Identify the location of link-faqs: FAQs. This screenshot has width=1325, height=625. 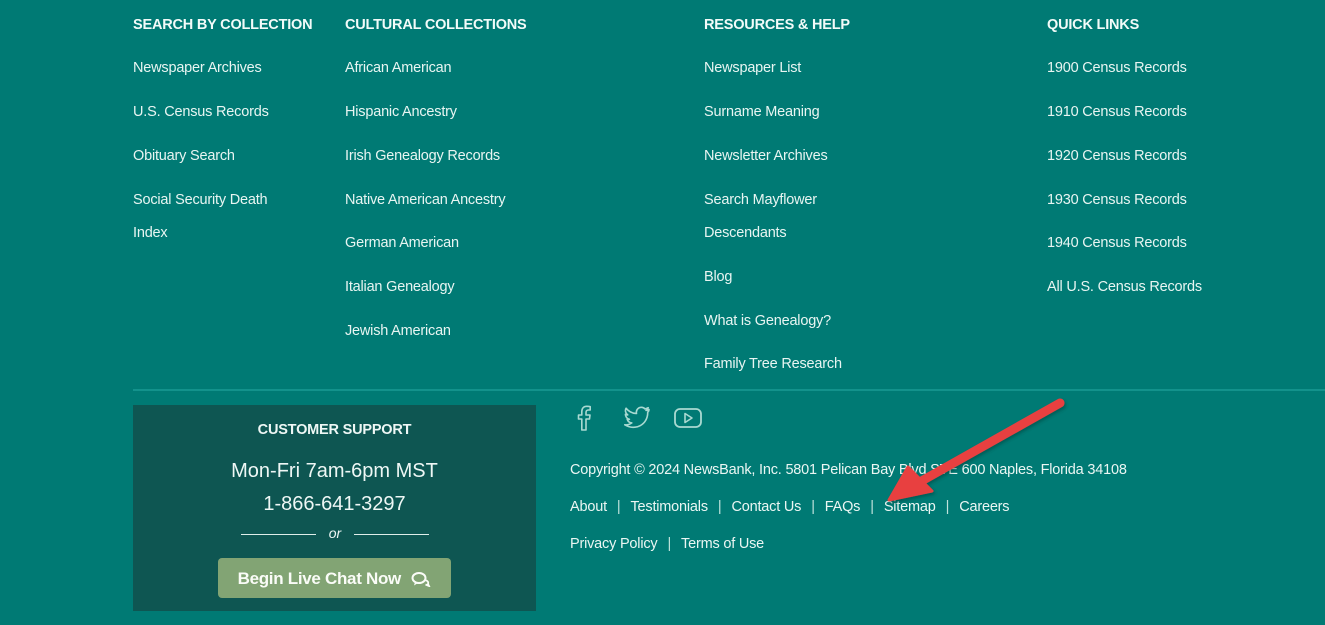
(843, 507).